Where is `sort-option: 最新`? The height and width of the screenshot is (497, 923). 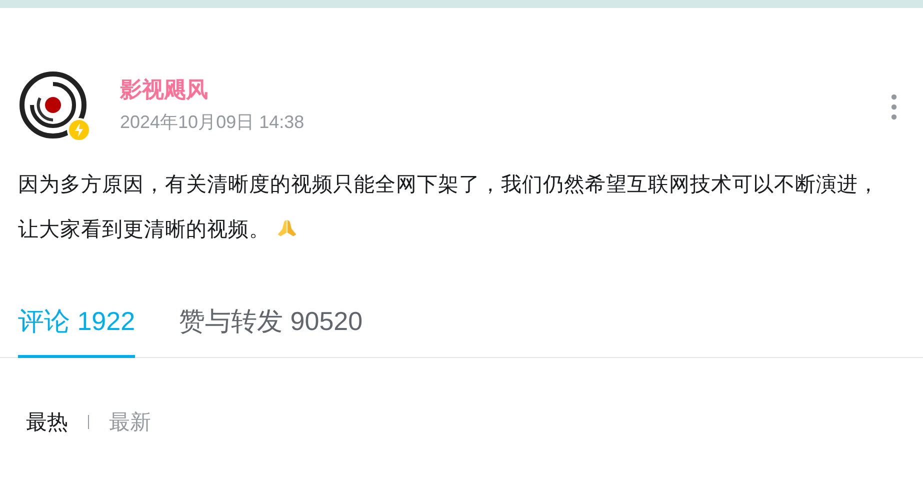
sort-option: 最新 is located at coordinates (130, 422).